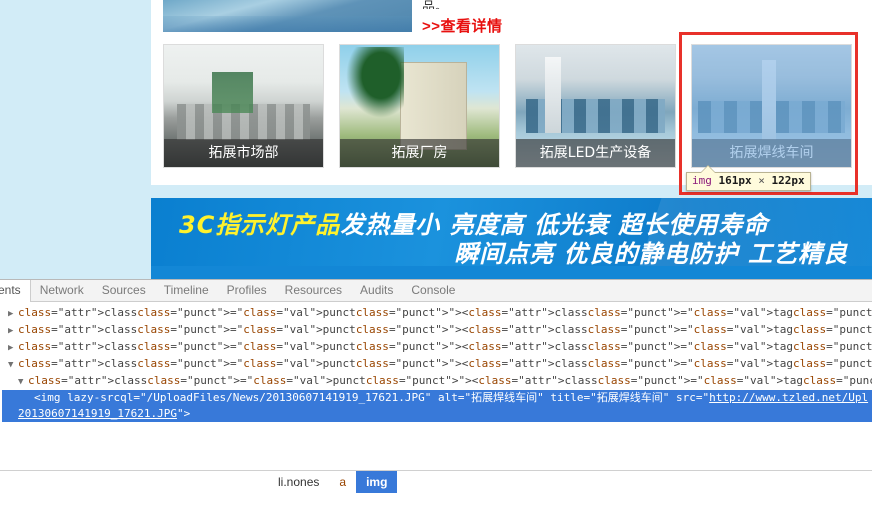 The image size is (872, 506). I want to click on tab-sources: Sources, so click(124, 291).